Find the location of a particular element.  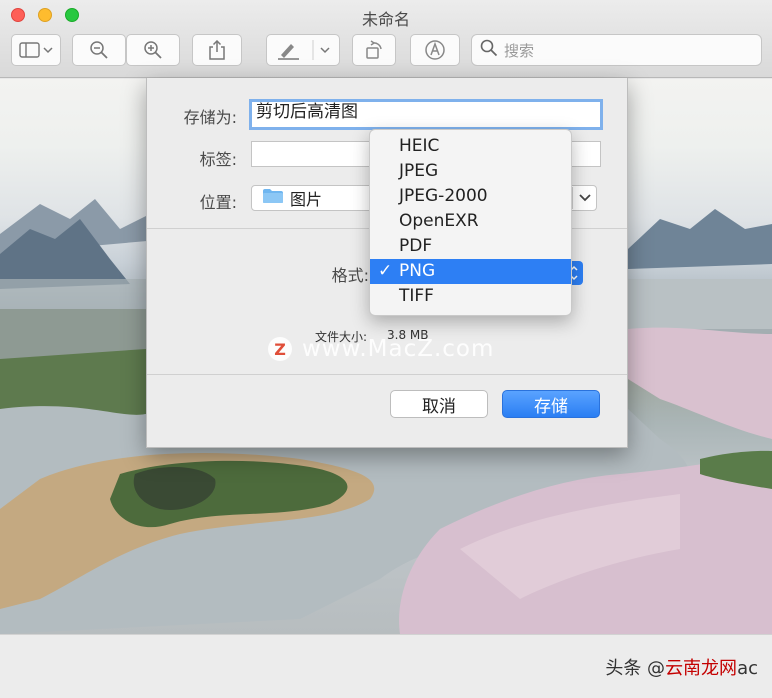

zoom-in-button is located at coordinates (153, 50).